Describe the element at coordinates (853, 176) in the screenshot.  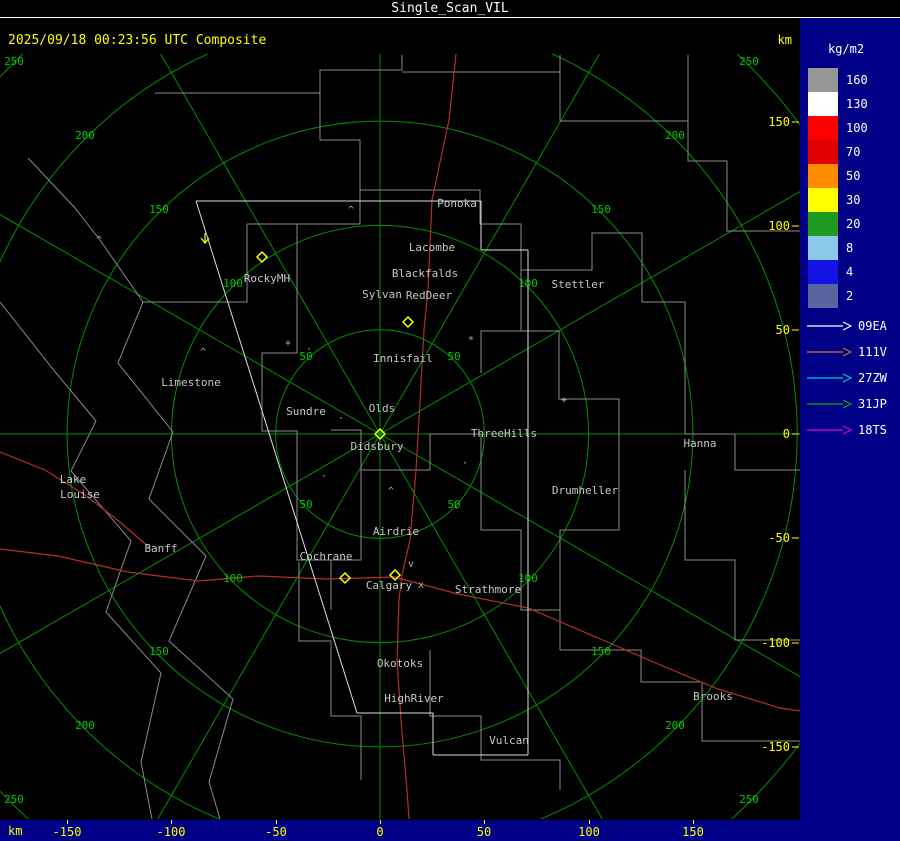
I see `scale-value-label: 50` at that location.